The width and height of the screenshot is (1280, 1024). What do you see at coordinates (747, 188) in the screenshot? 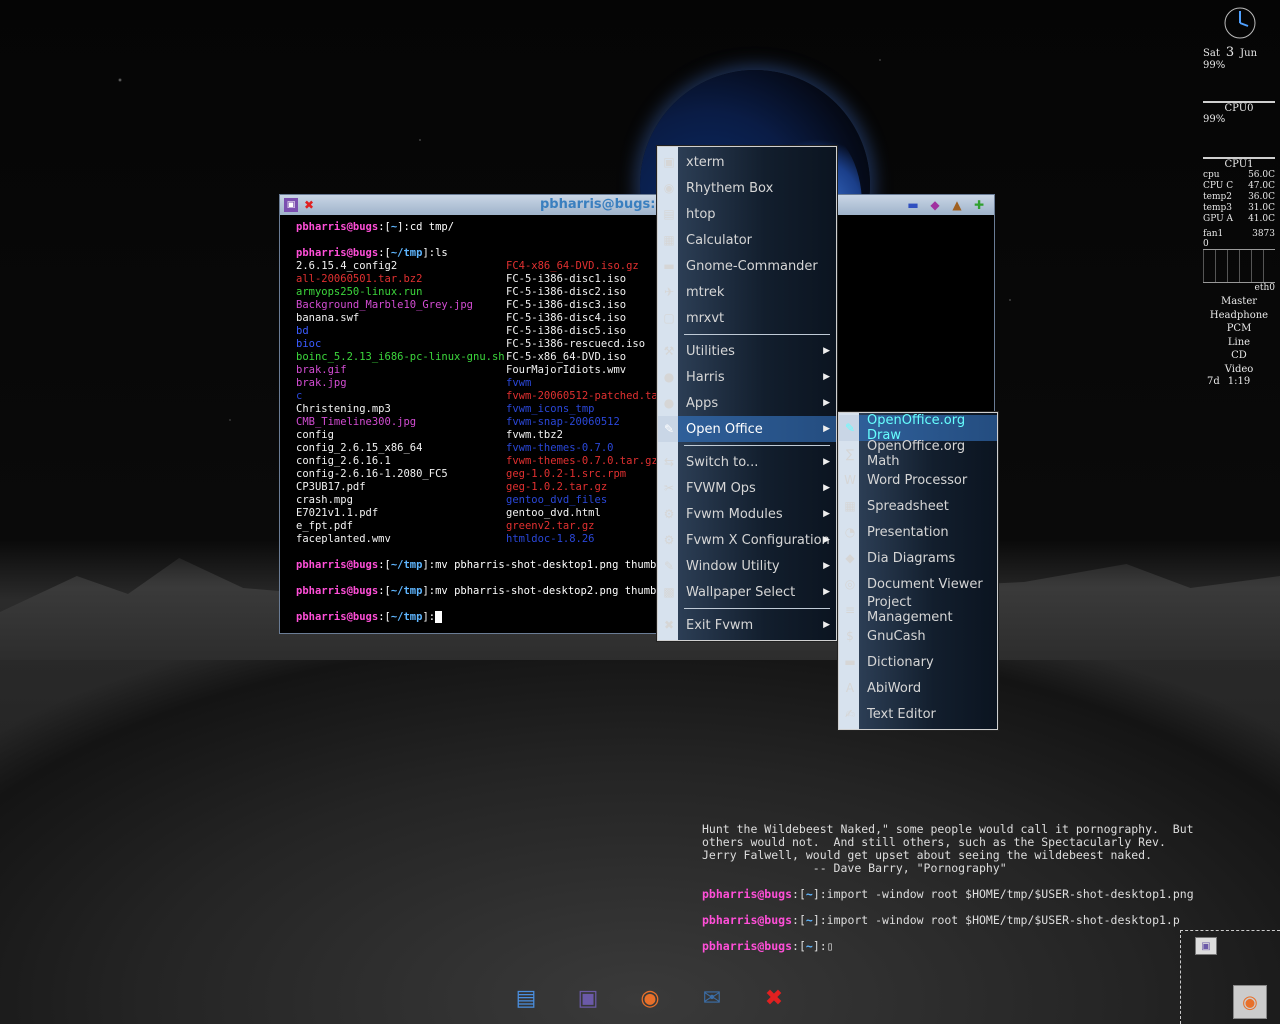
I see `root-menu-item-rhythem-box: ◉ Rhythem Box` at bounding box center [747, 188].